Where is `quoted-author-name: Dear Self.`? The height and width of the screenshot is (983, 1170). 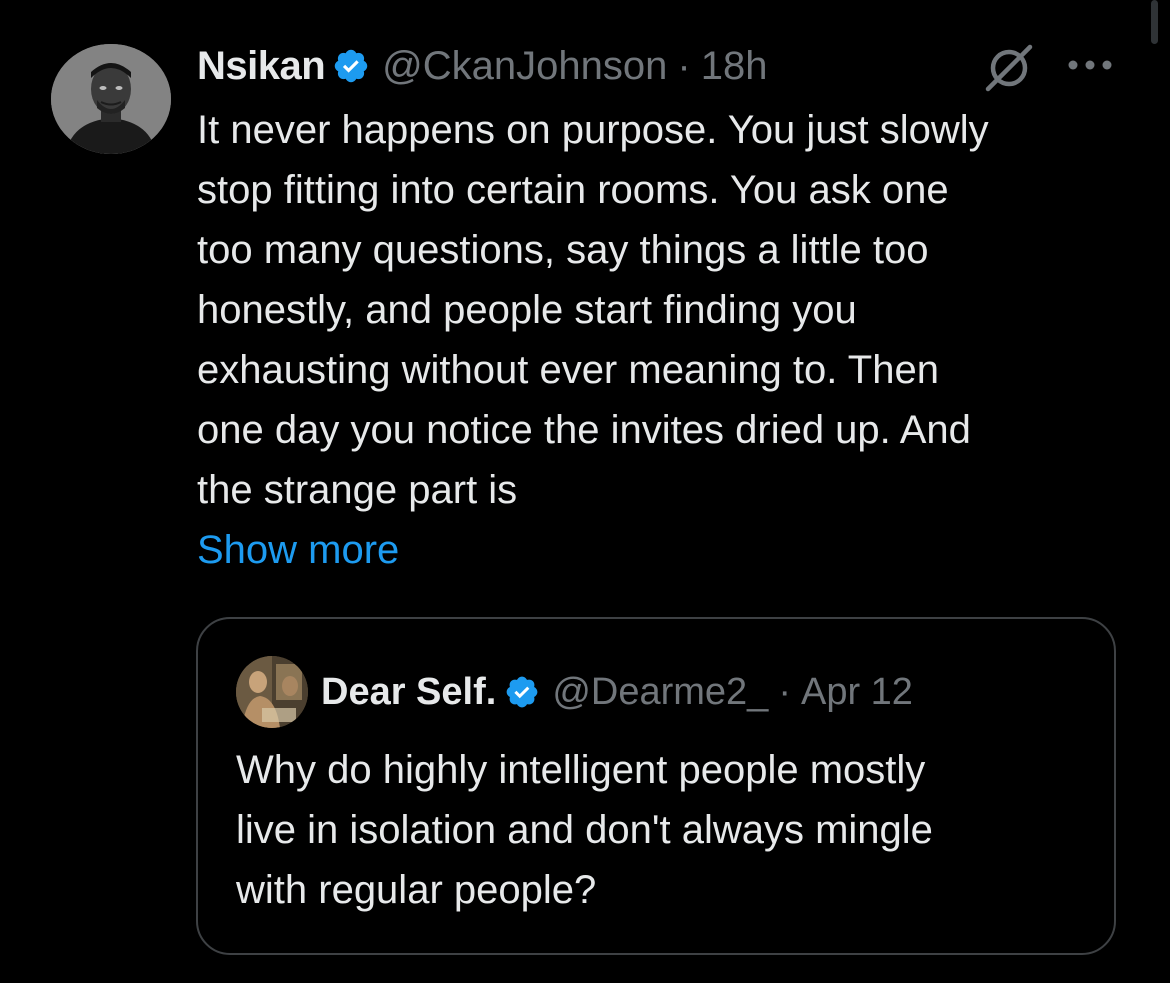 quoted-author-name: Dear Self. is located at coordinates (408, 692).